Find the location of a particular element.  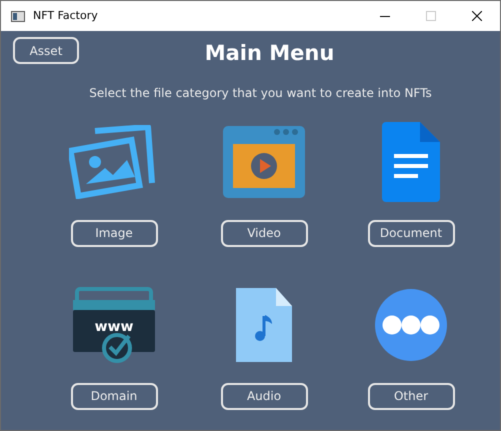

asset-button: Asset is located at coordinates (46, 50).